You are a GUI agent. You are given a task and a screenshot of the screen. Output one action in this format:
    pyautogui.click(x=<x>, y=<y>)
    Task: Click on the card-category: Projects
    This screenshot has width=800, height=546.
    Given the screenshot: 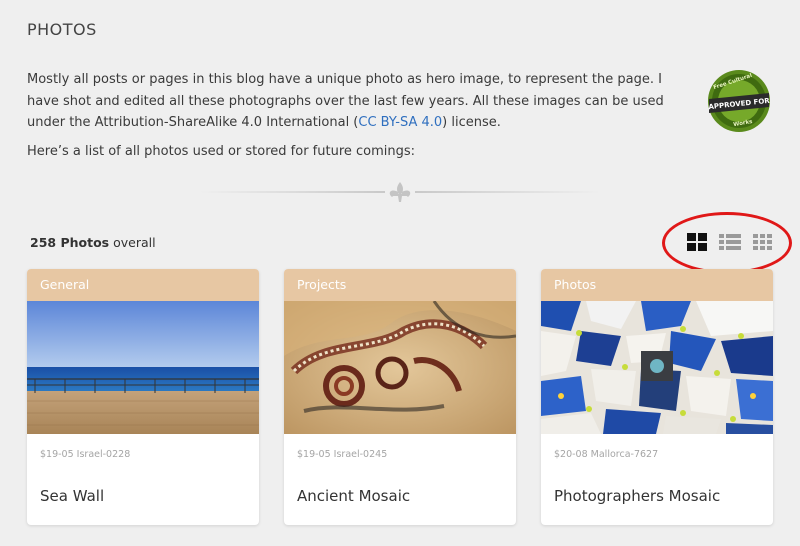 What is the action you would take?
    pyautogui.click(x=400, y=285)
    